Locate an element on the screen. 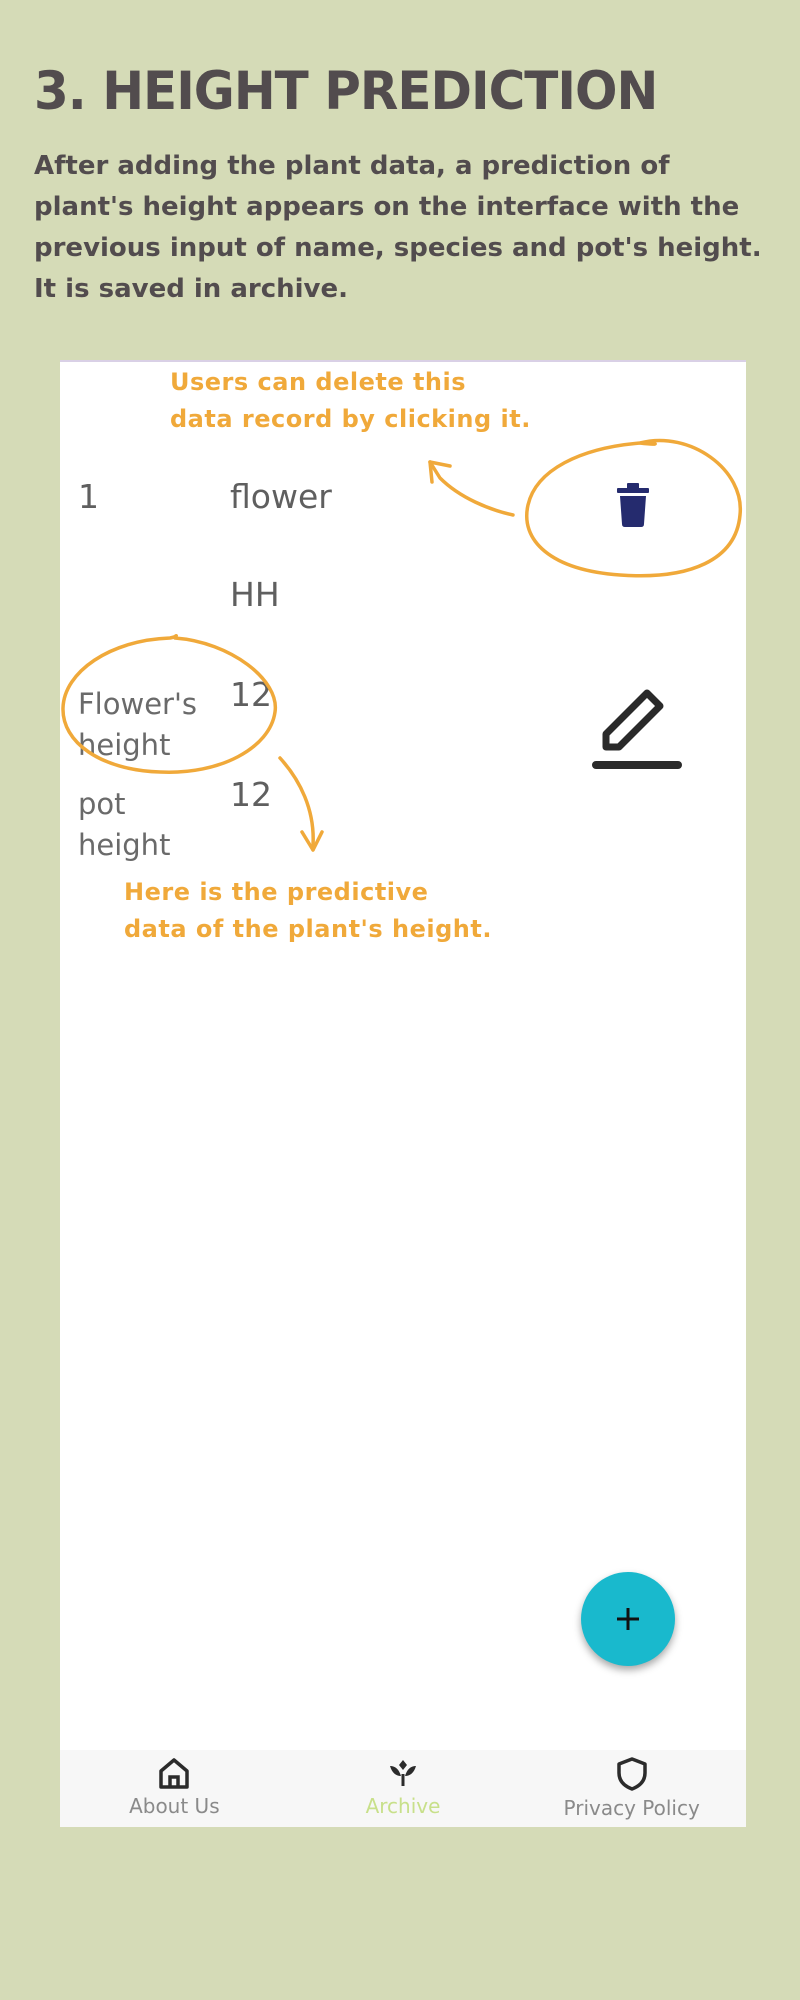 The width and height of the screenshot is (800, 2000). nav-item-archive: Archive is located at coordinates (403, 1788).